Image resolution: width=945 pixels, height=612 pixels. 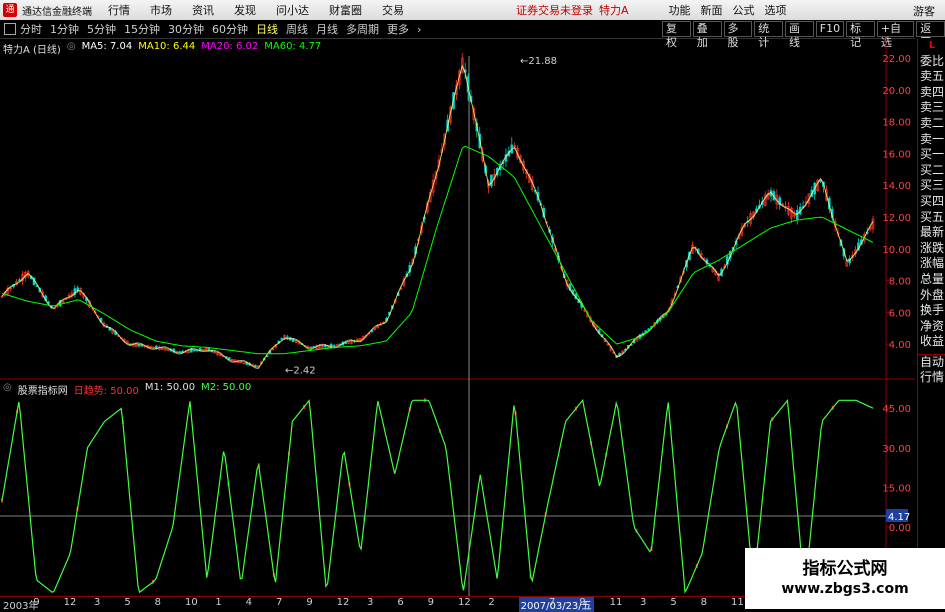 I want to click on sidebar-item: 涨跌, so click(x=931, y=249).